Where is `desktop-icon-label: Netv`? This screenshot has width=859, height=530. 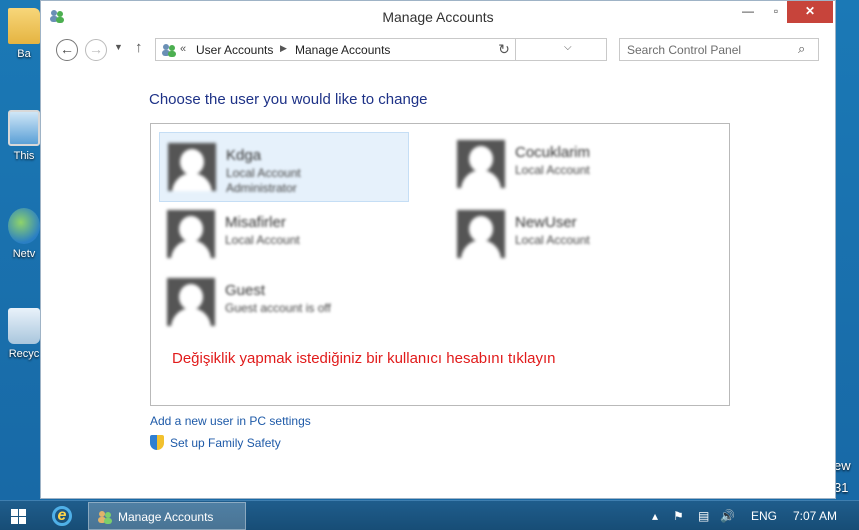
desktop-icon-label: Netv is located at coordinates (24, 254).